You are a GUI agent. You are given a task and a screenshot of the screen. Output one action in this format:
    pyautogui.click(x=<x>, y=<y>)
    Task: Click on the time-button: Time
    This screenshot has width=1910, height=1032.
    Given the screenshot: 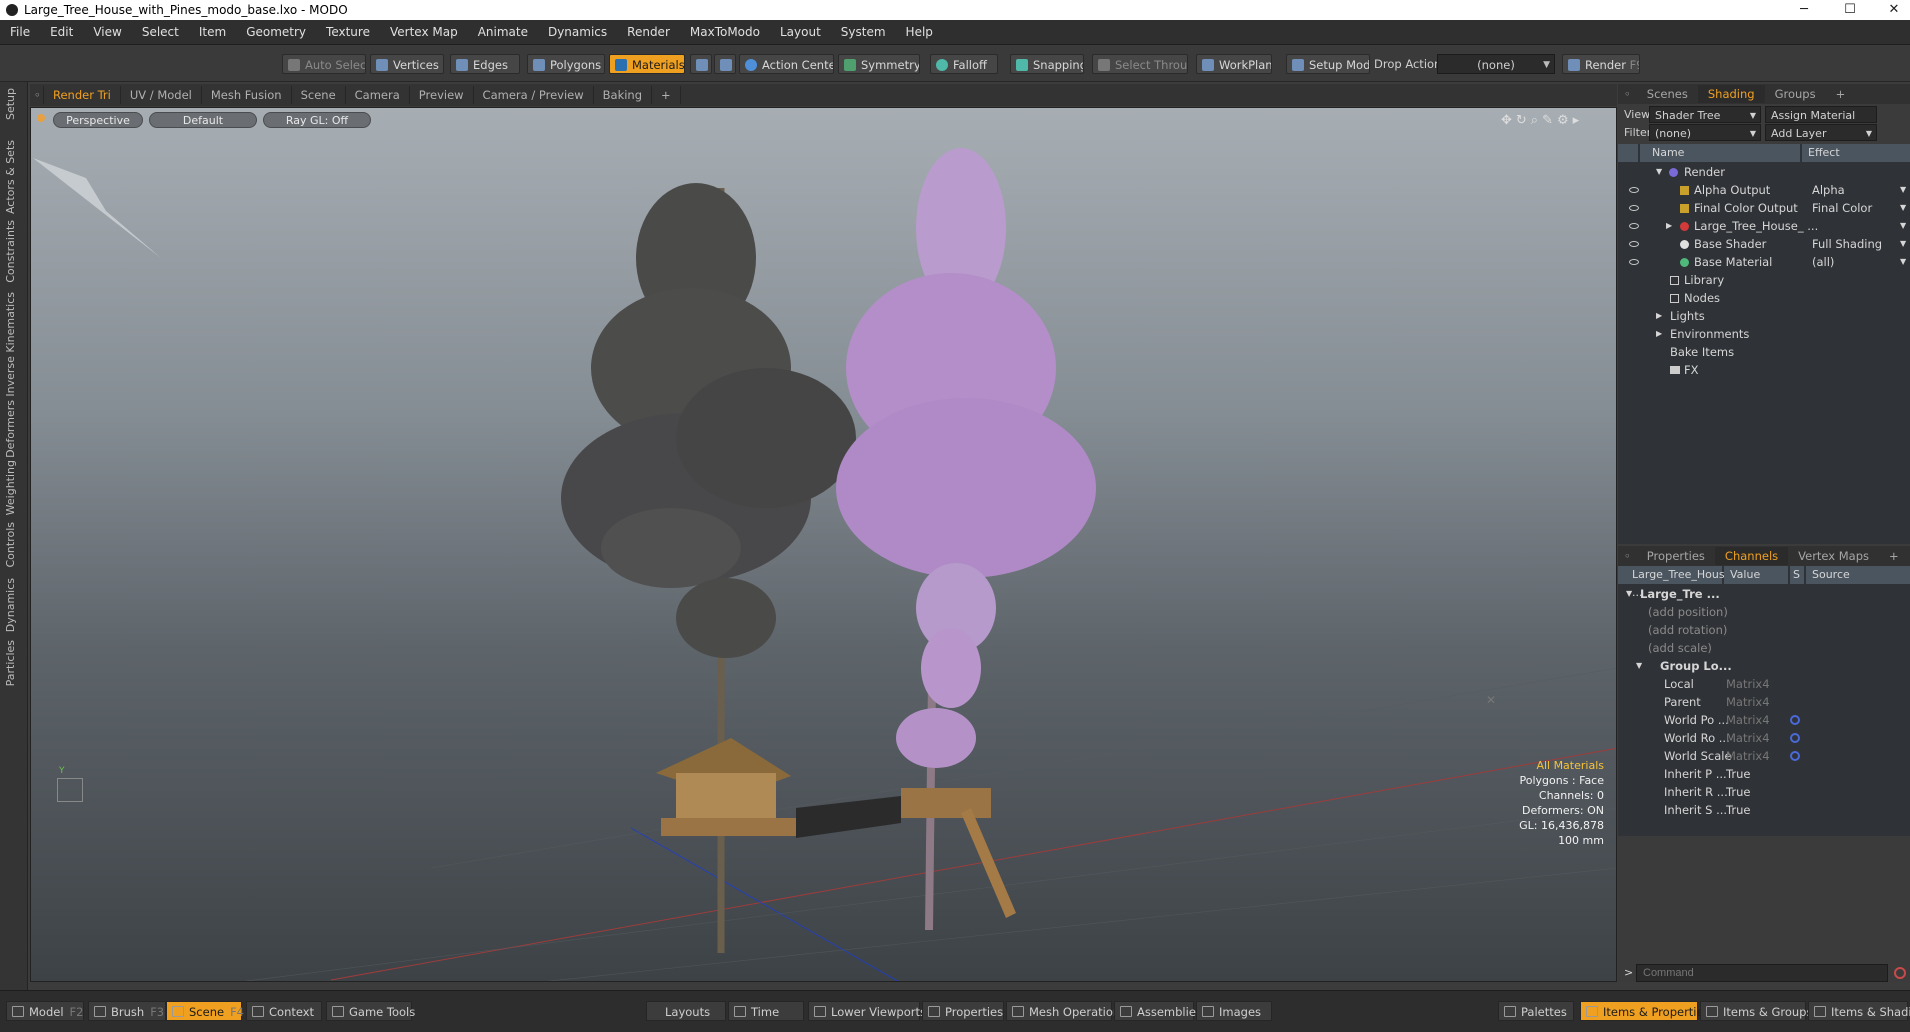 What is the action you would take?
    pyautogui.click(x=766, y=1011)
    